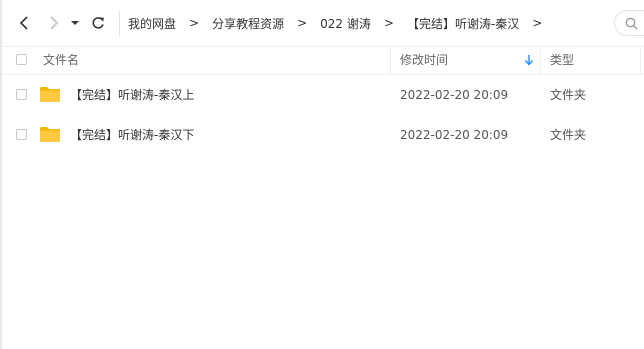 This screenshot has height=349, width=644. Describe the element at coordinates (323, 95) in the screenshot. I see `file-row: 【完结】听谢涛-秦汉上 2022-02-20 20:09 文件夹` at that location.